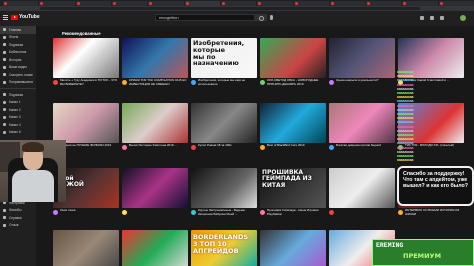  I want to click on youtube-logo: YouTube, so click(25, 17).